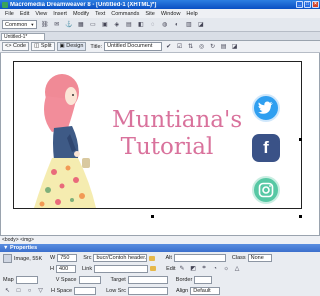  Describe the element at coordinates (52, 268) in the screenshot. I see `height-label: H` at that location.